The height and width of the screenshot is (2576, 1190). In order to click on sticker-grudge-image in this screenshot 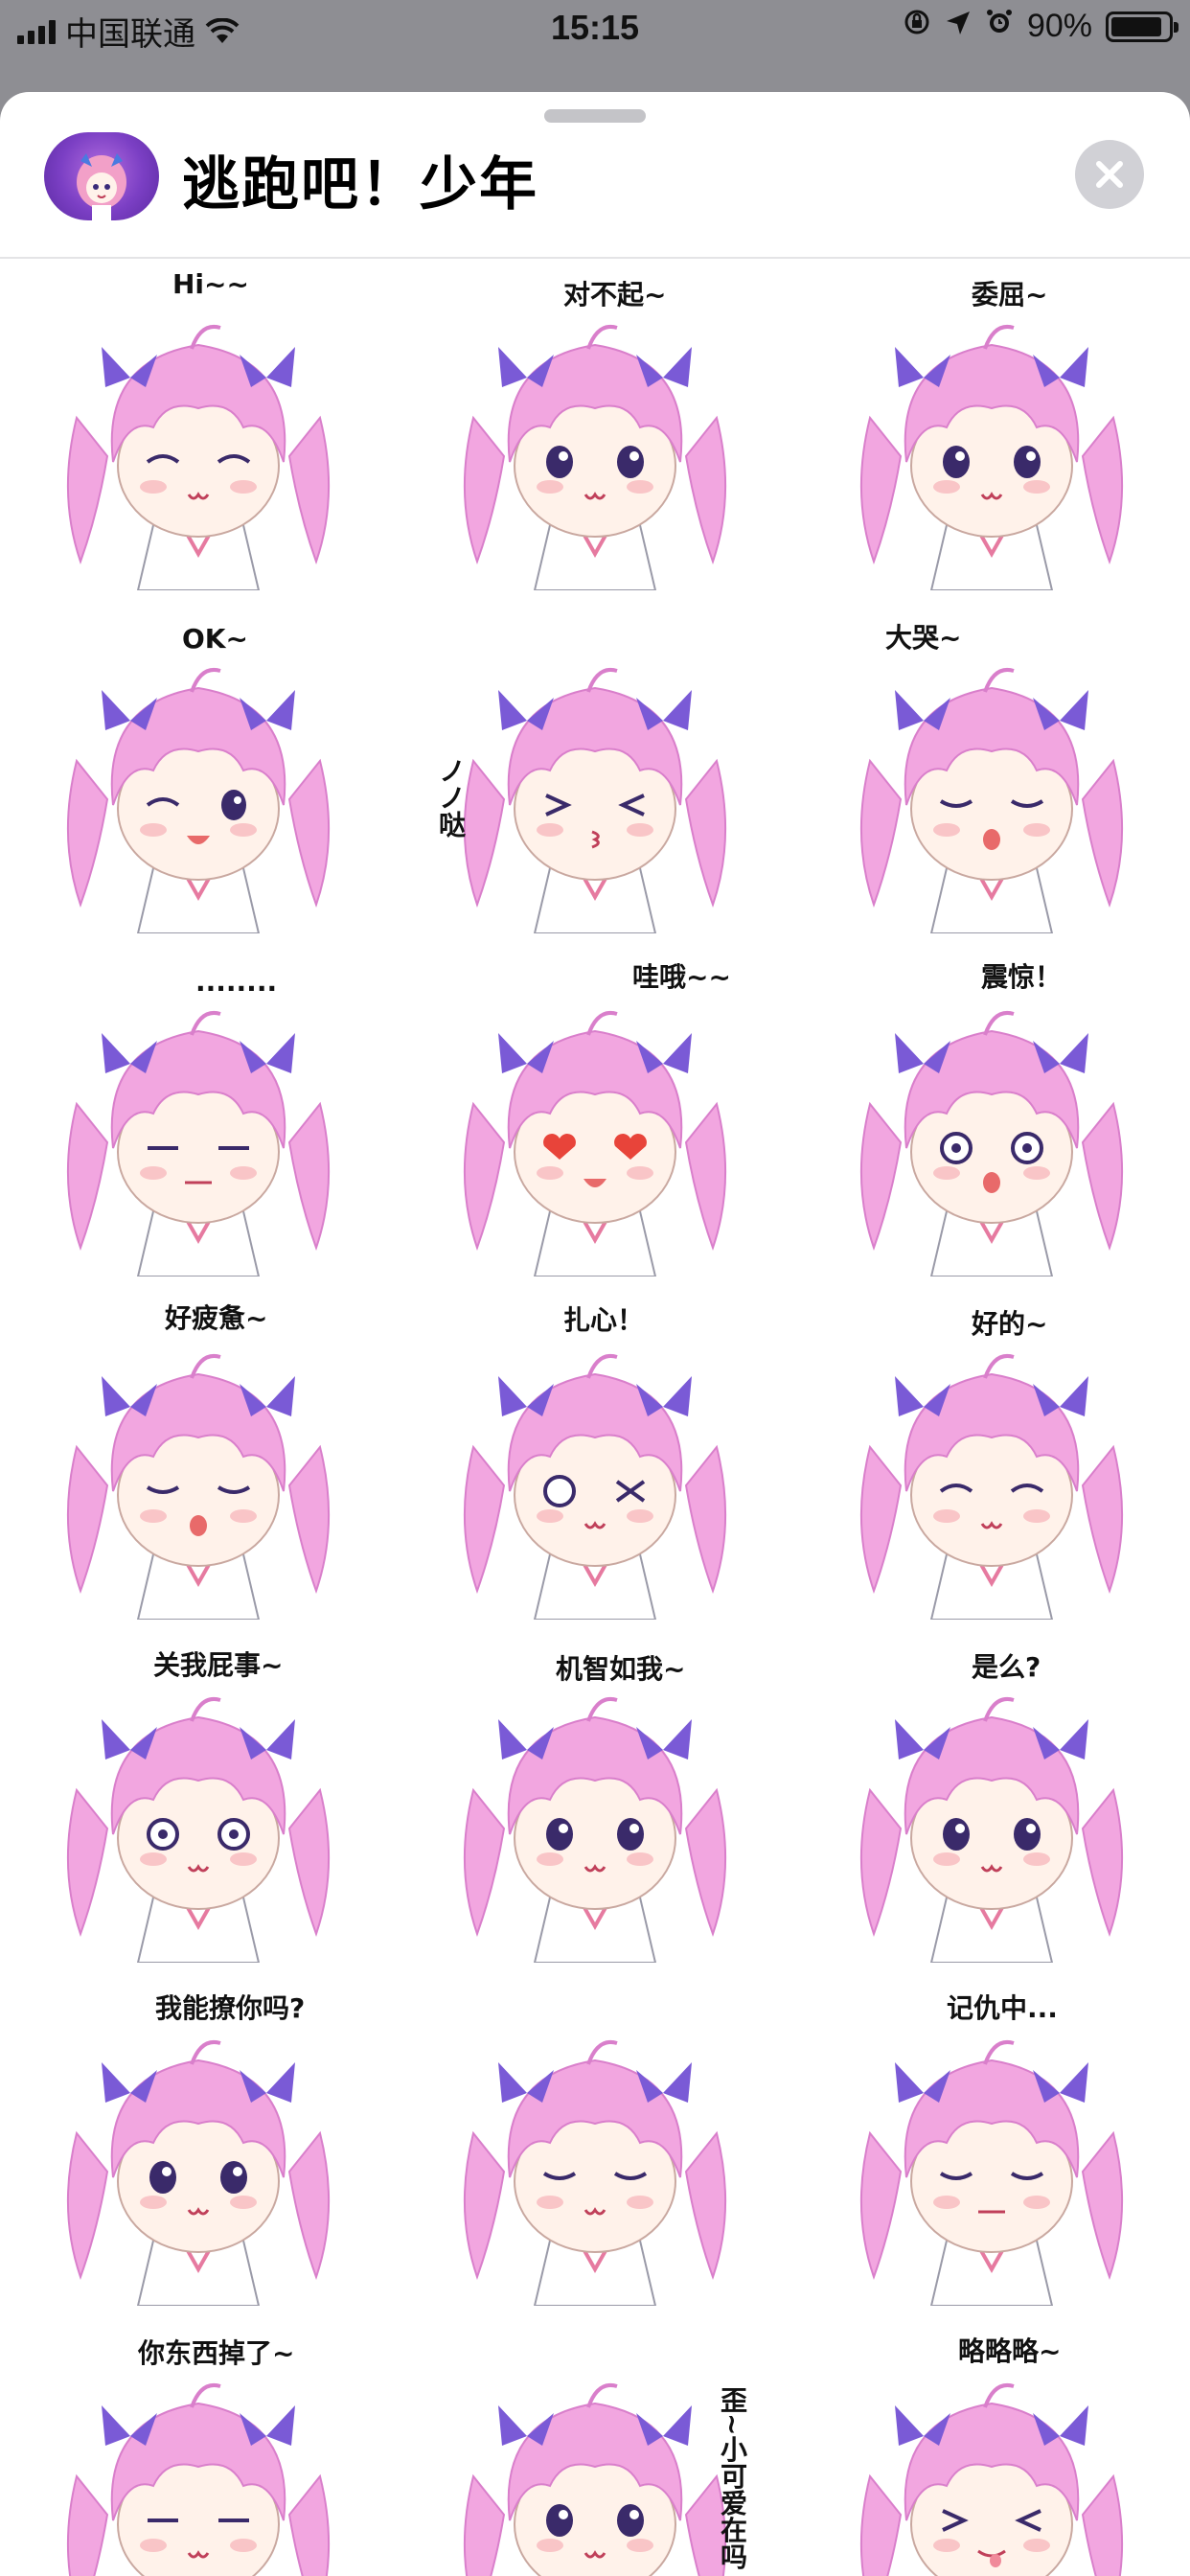, I will do `click(991, 2173)`.